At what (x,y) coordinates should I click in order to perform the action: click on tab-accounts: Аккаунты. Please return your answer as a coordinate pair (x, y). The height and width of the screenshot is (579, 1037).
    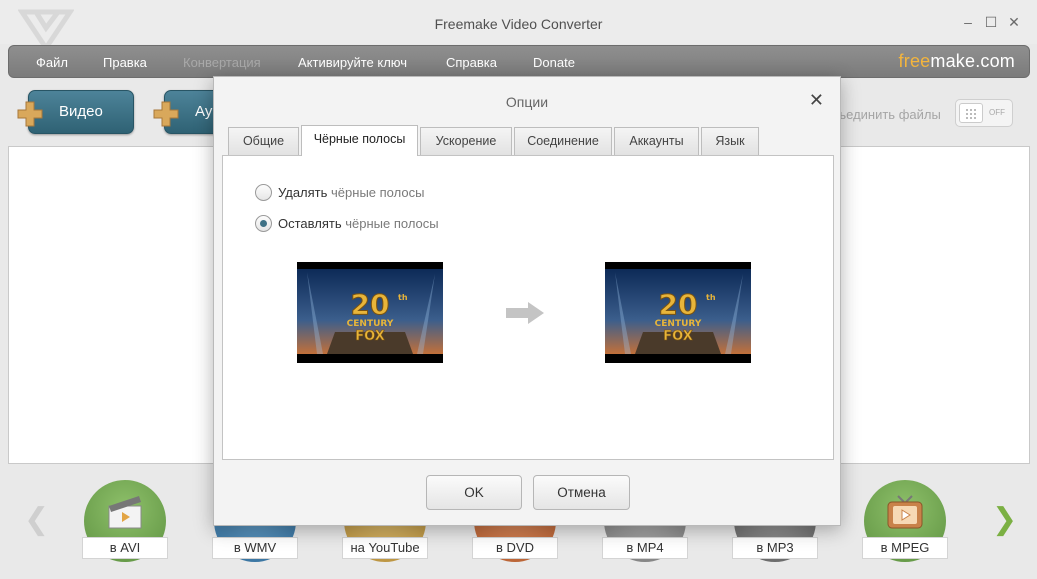
    Looking at the image, I should click on (656, 141).